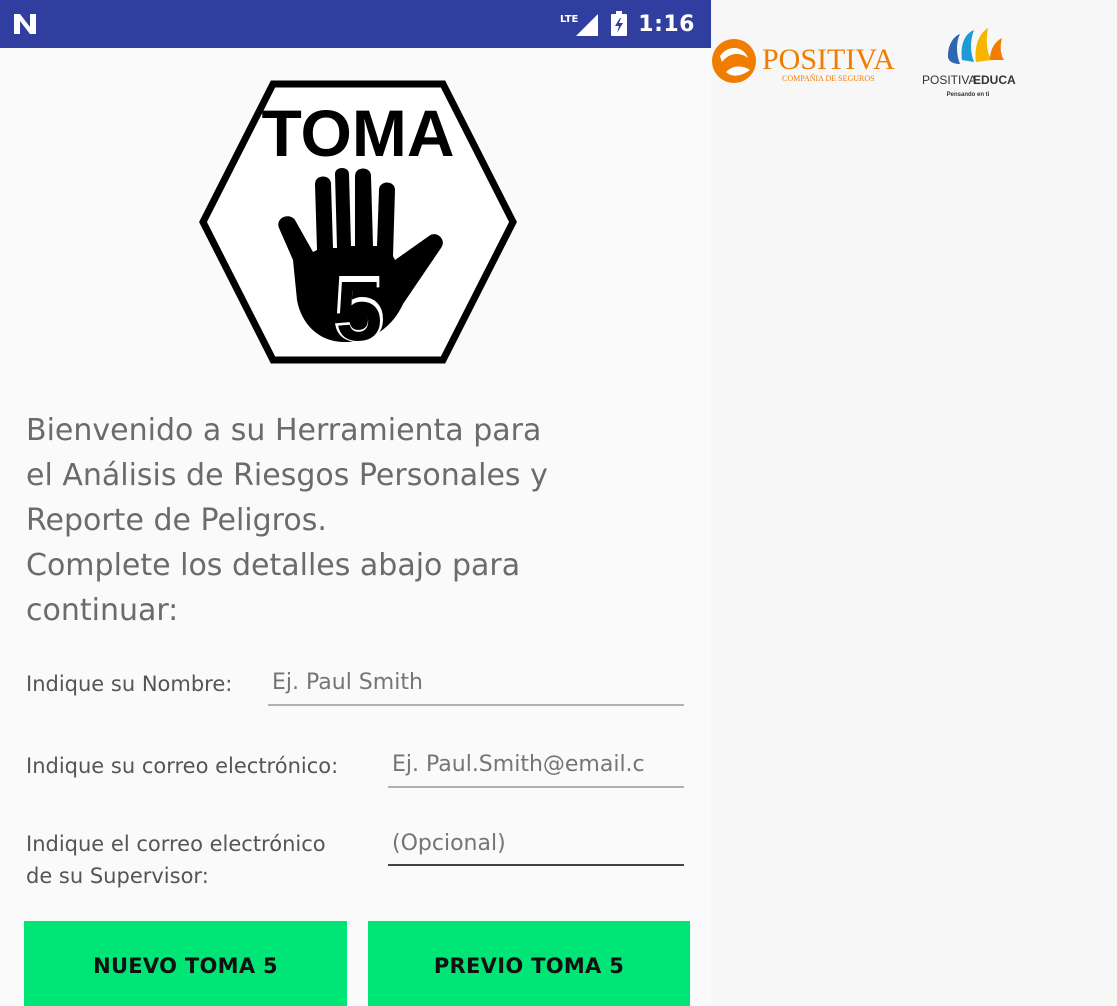 The image size is (1117, 1006). I want to click on educa-tagline: Pensando en ti, so click(968, 95).